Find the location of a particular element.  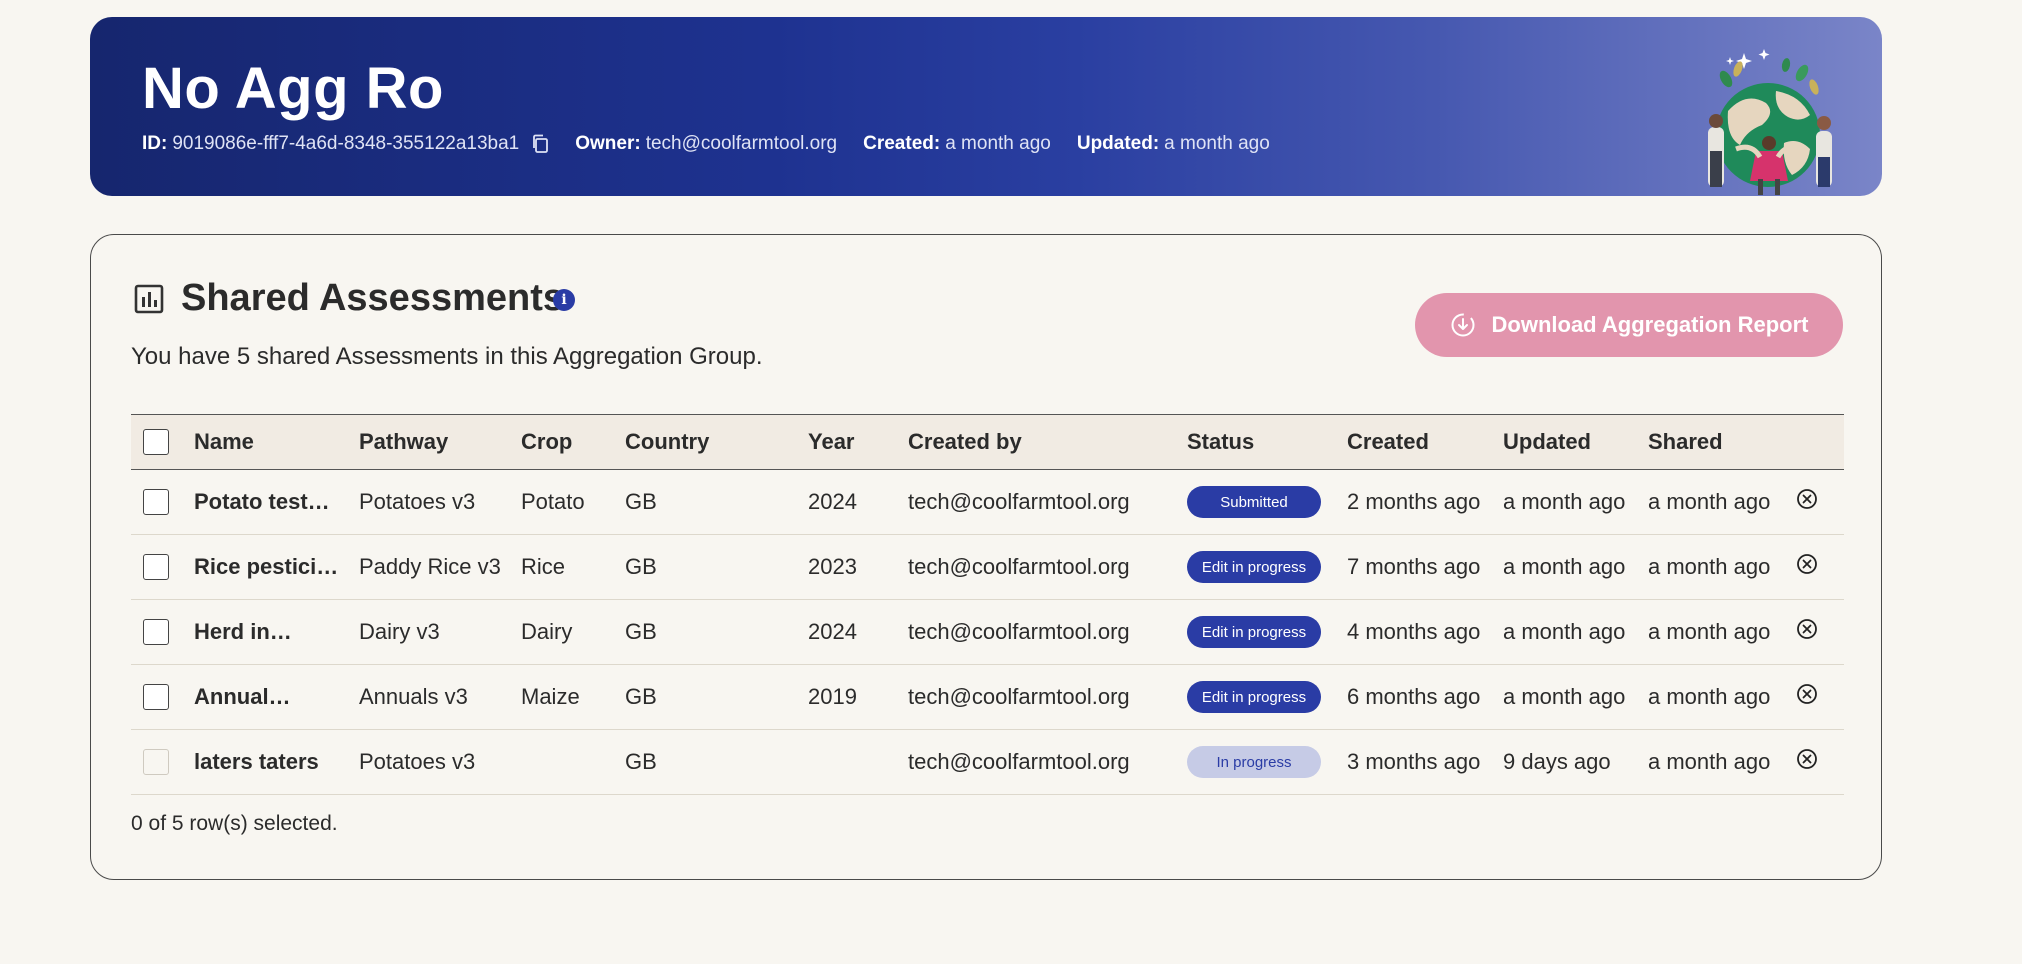

crop-cell: Potato is located at coordinates (553, 501).